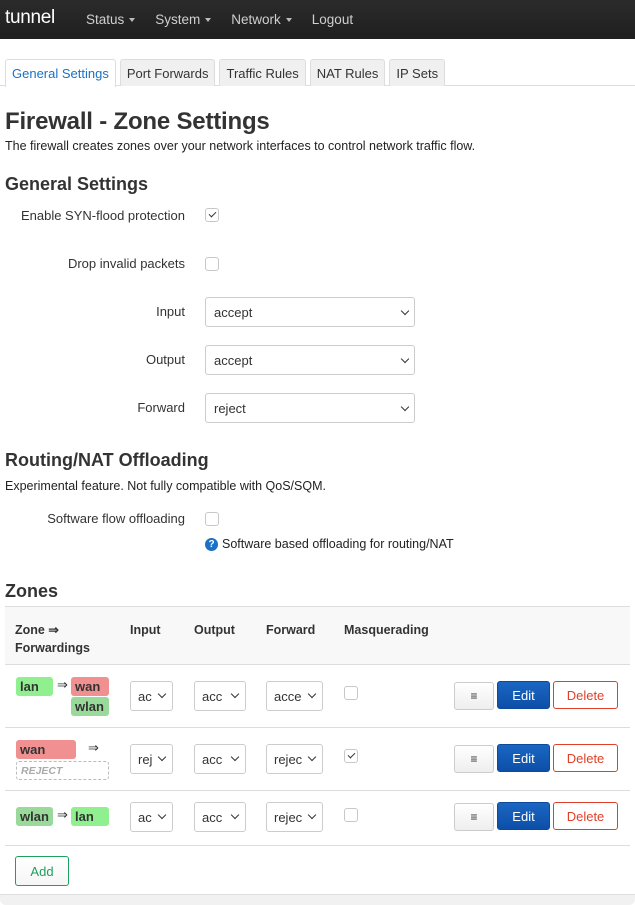  I want to click on page-footer-bar, so click(317, 899).